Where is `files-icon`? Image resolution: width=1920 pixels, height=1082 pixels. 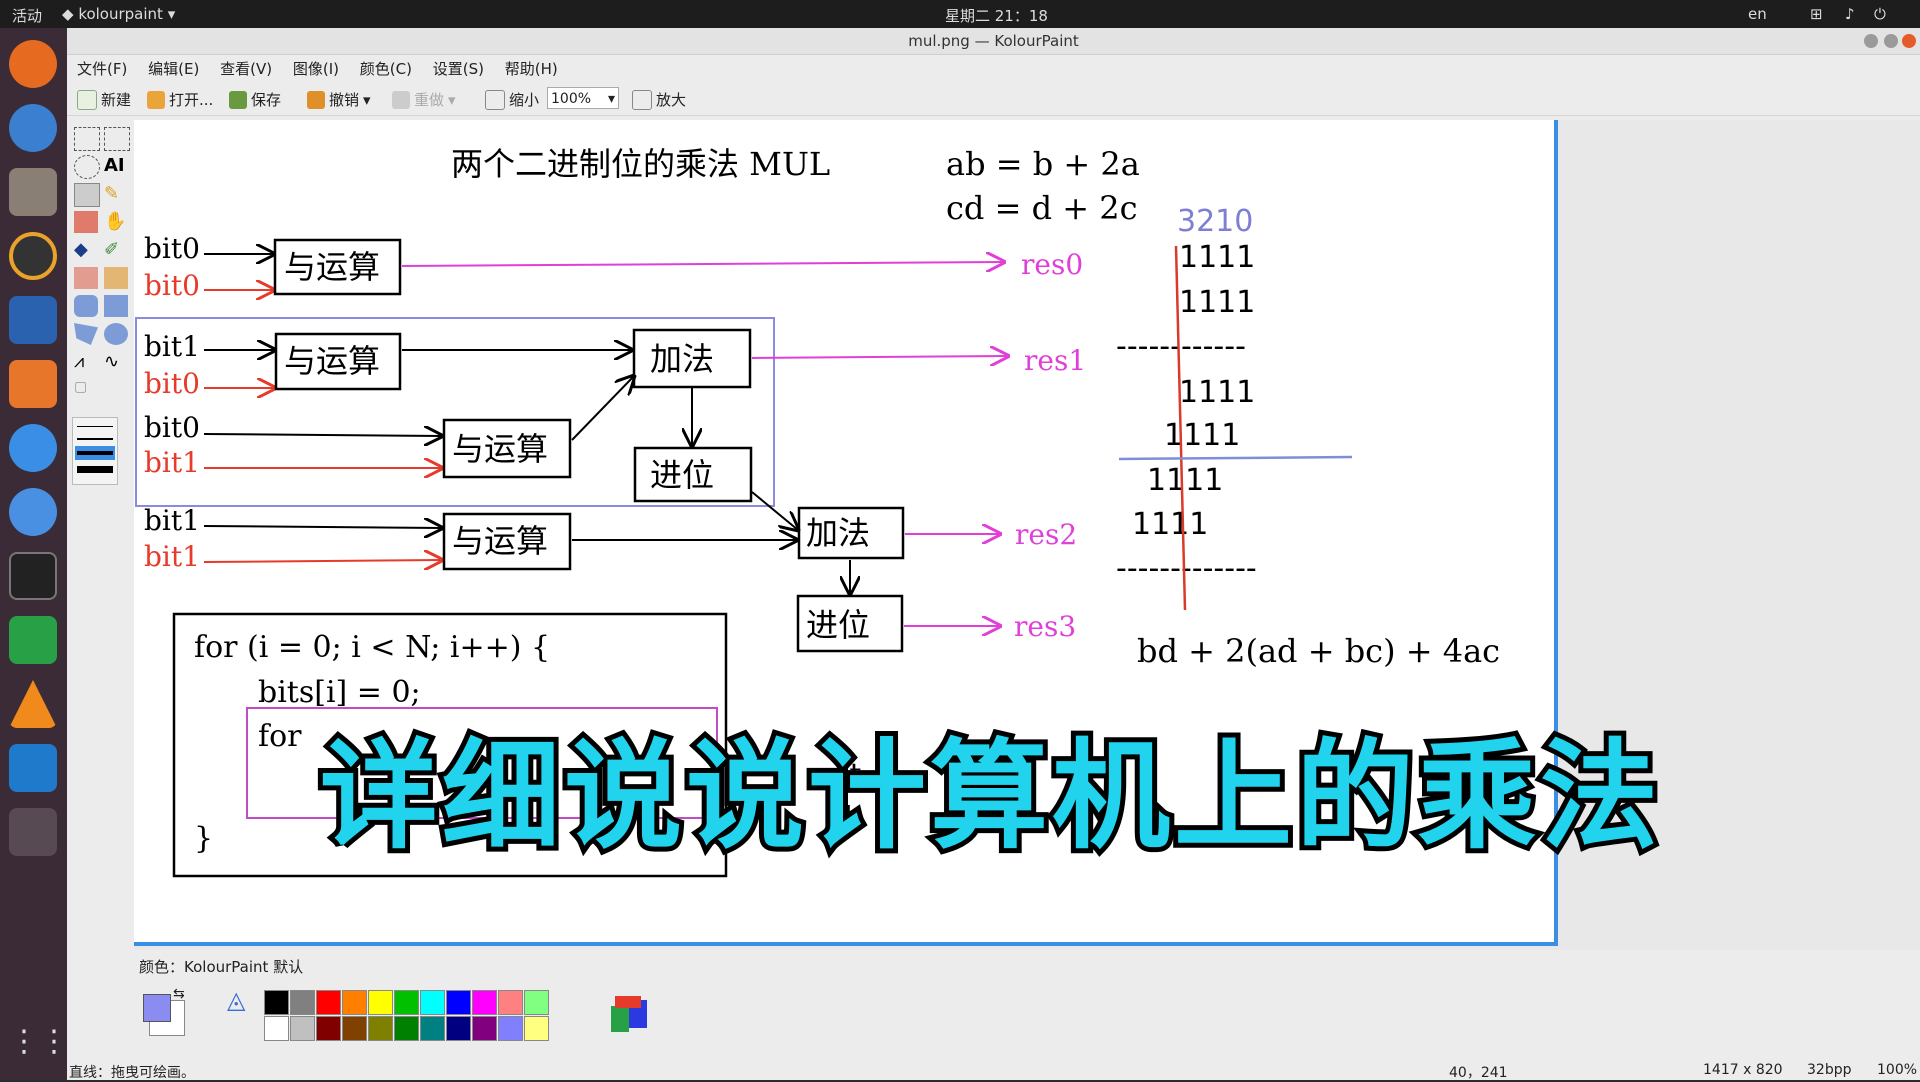
files-icon is located at coordinates (33, 192).